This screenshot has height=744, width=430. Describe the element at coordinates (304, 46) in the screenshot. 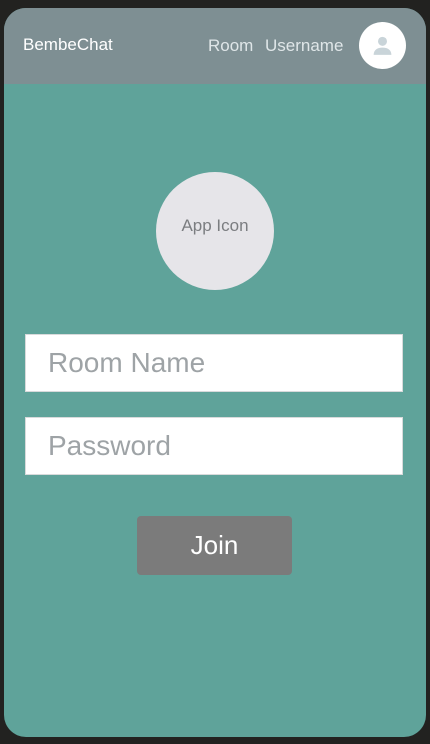

I see `nav-username-link: Username` at that location.